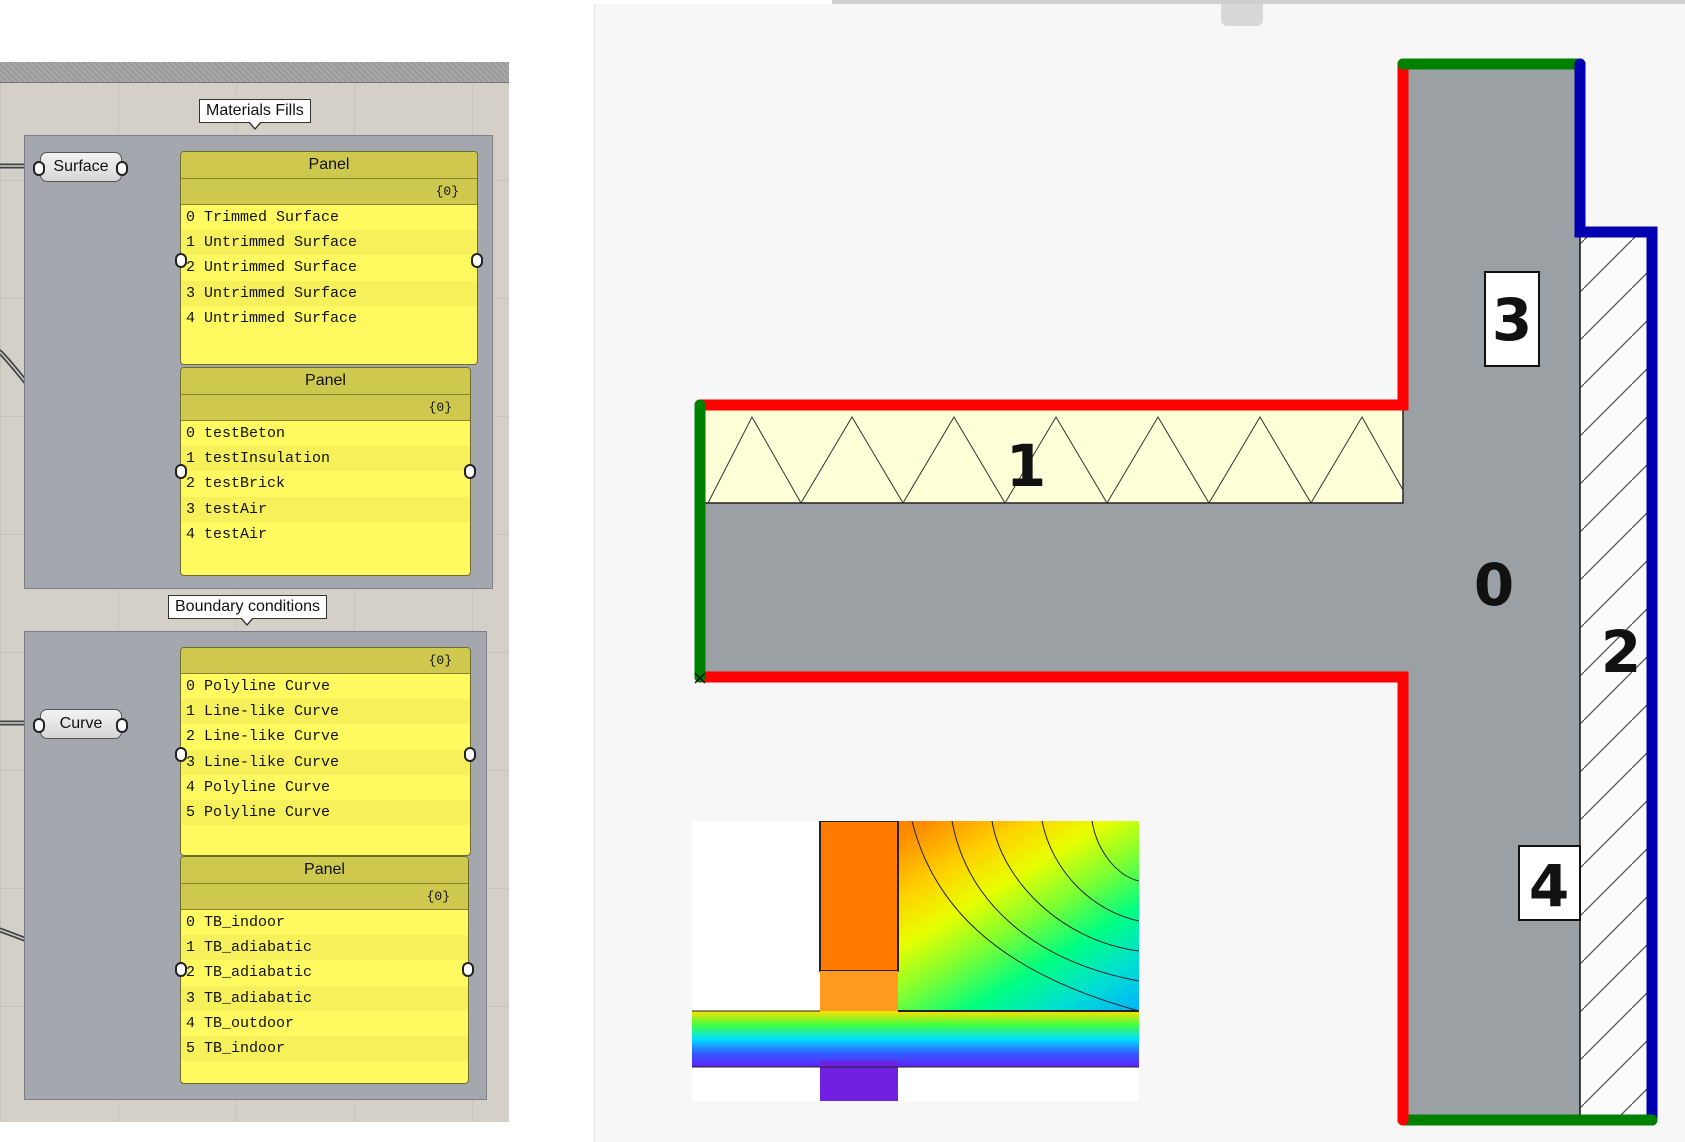  What do you see at coordinates (1512, 320) in the screenshot?
I see `air-top-label: 3` at bounding box center [1512, 320].